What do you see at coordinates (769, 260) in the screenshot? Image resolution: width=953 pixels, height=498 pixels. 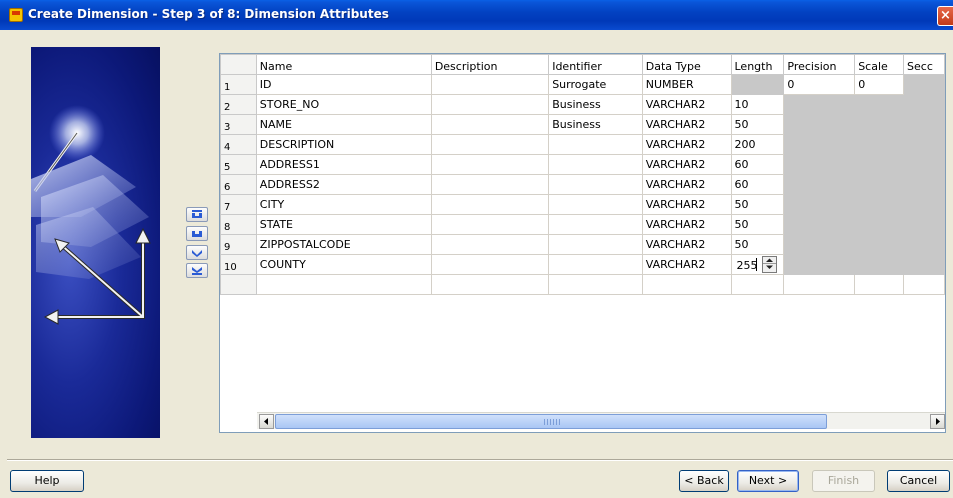 I see `spinner-up-button` at bounding box center [769, 260].